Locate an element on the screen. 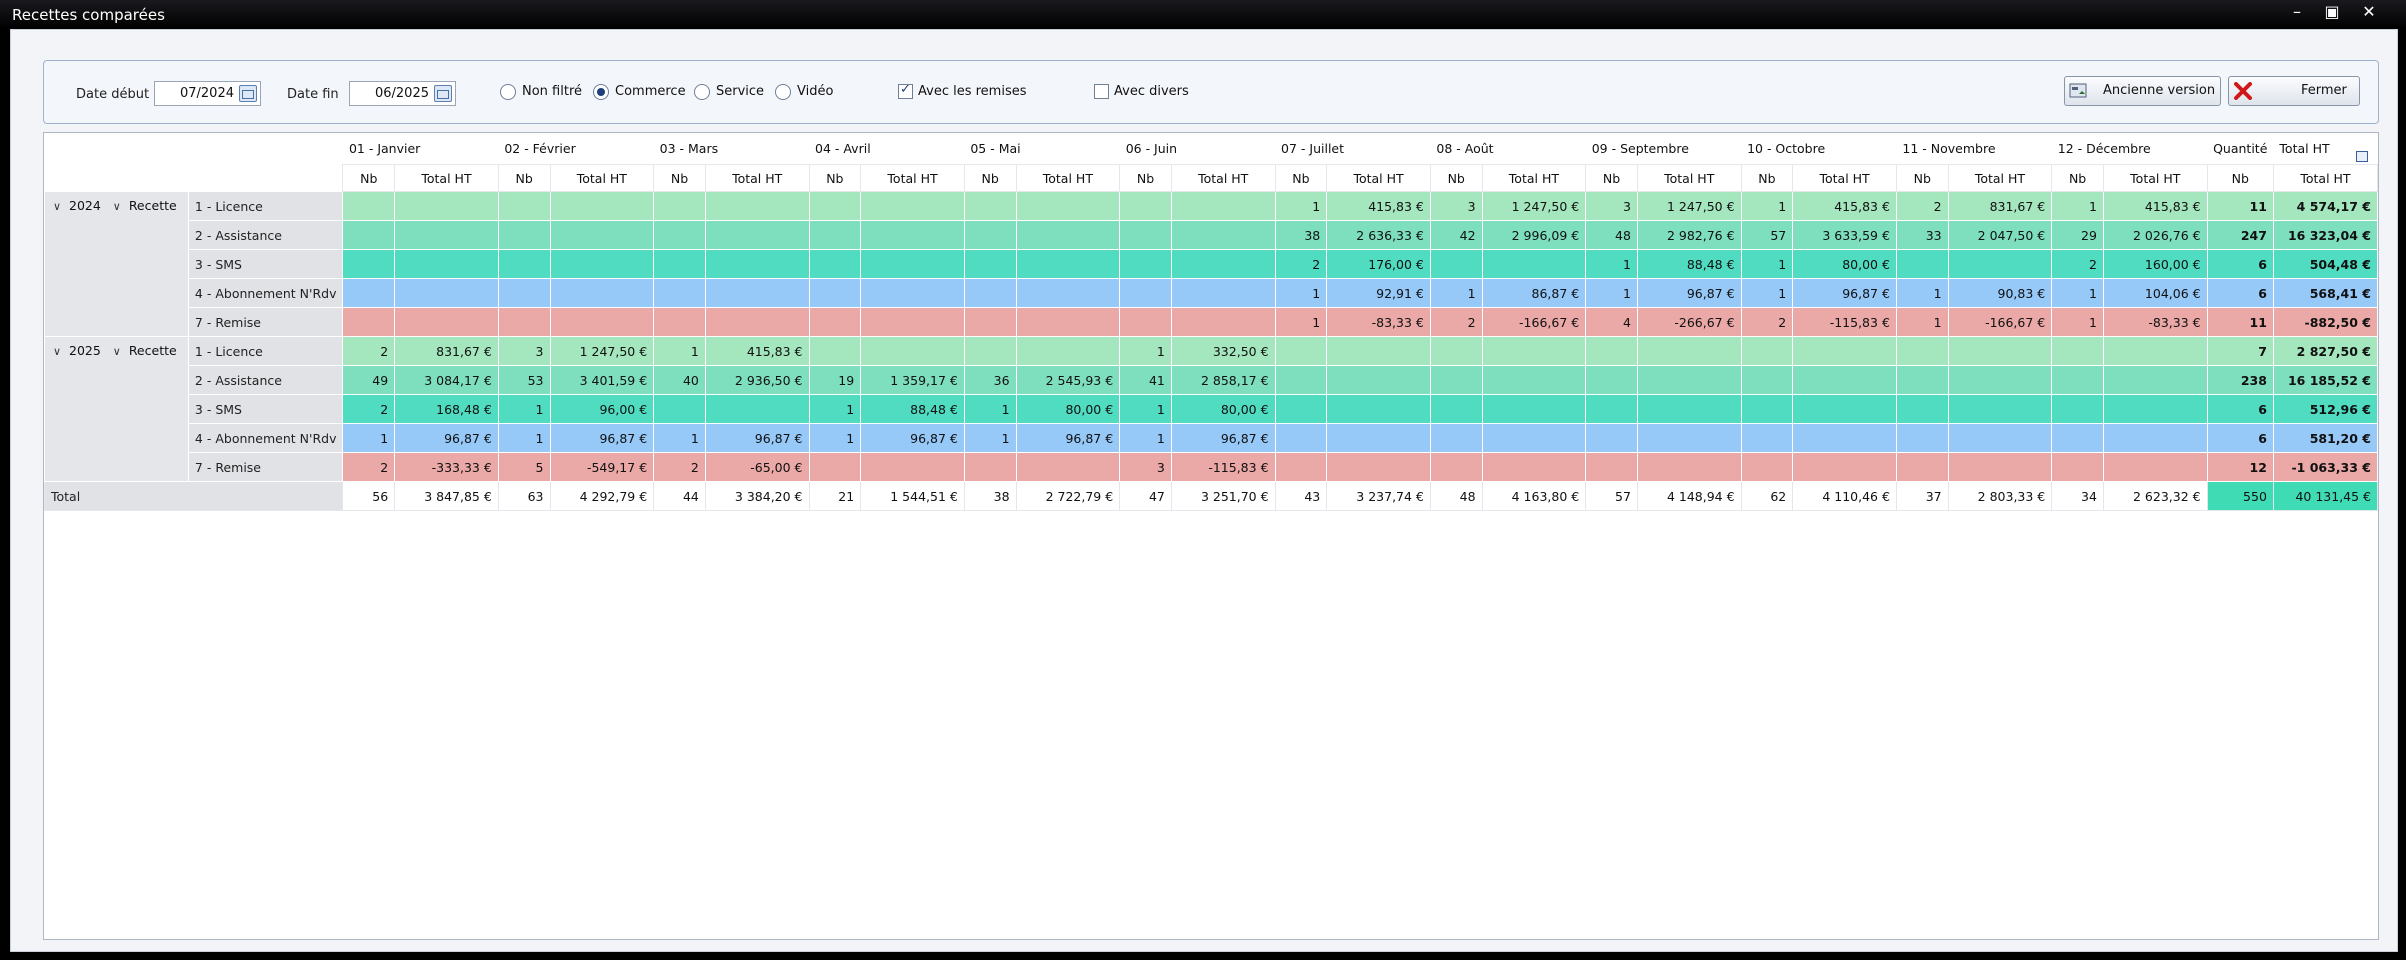 The height and width of the screenshot is (960, 2406). row-total-ht: 16 185,52 € is located at coordinates (2325, 380).